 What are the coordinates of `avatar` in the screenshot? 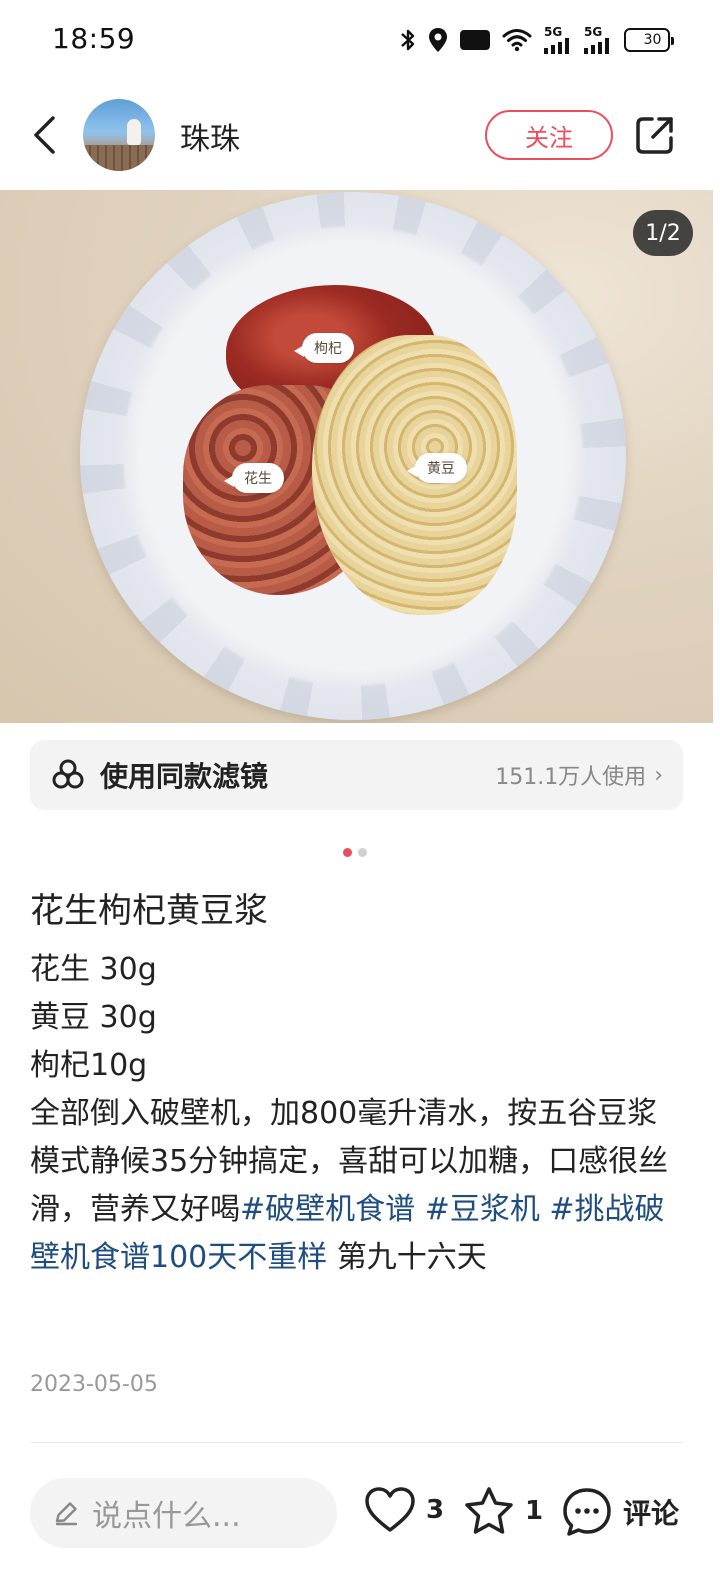 It's located at (119, 135).